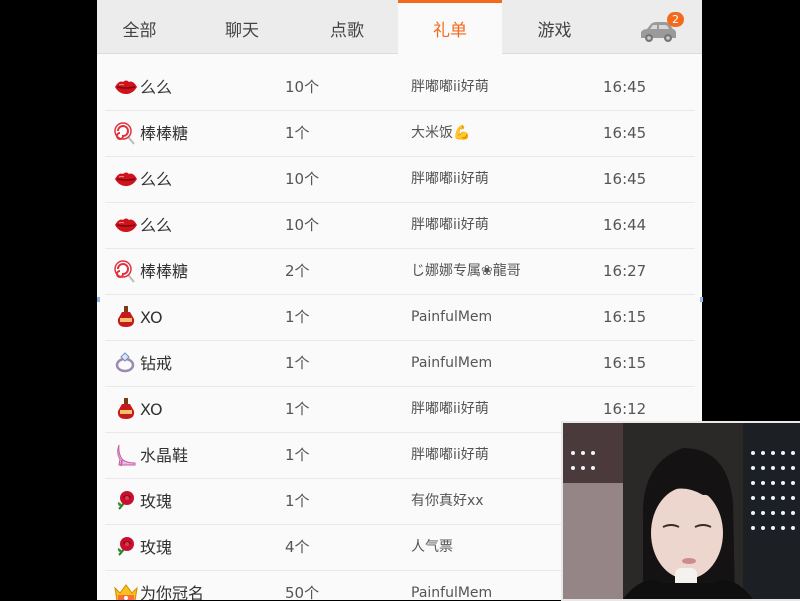 This screenshot has height=601, width=800. What do you see at coordinates (661, 30) in the screenshot?
I see `car-button: 2` at bounding box center [661, 30].